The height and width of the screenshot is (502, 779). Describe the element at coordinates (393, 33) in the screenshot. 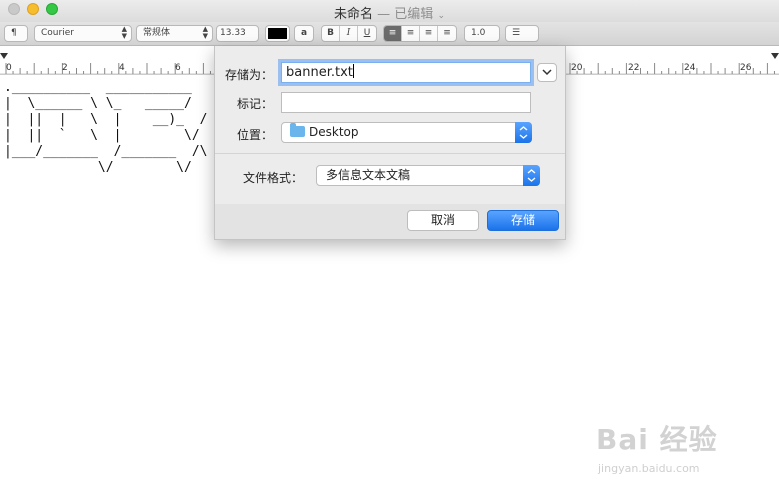

I see `align-left-icon: ≡` at that location.